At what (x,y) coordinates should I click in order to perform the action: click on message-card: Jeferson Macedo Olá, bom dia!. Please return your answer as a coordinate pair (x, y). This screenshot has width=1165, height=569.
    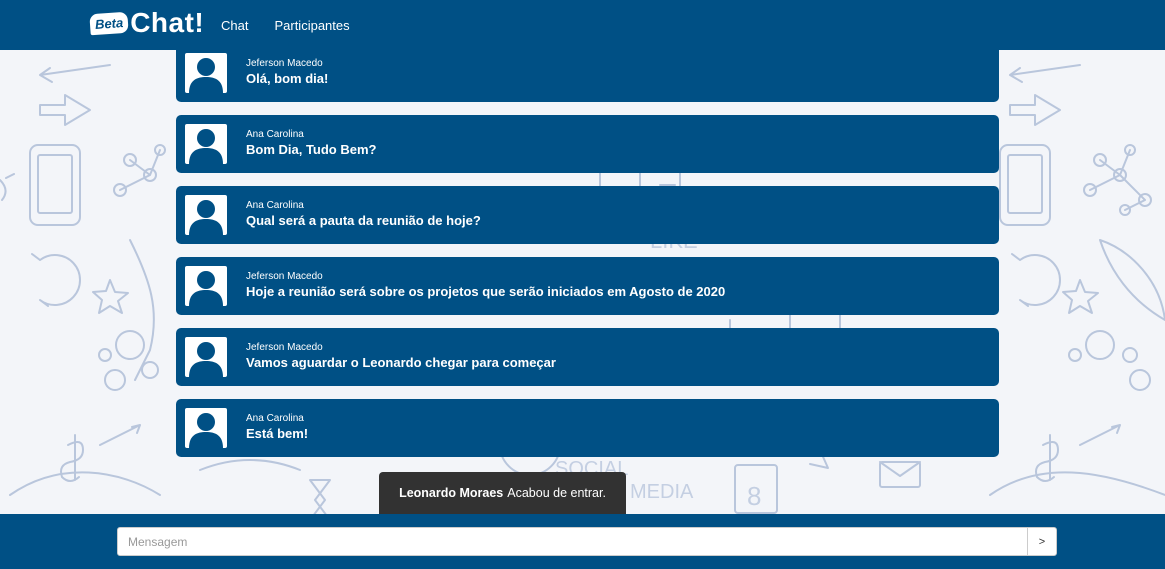
    Looking at the image, I should click on (587, 73).